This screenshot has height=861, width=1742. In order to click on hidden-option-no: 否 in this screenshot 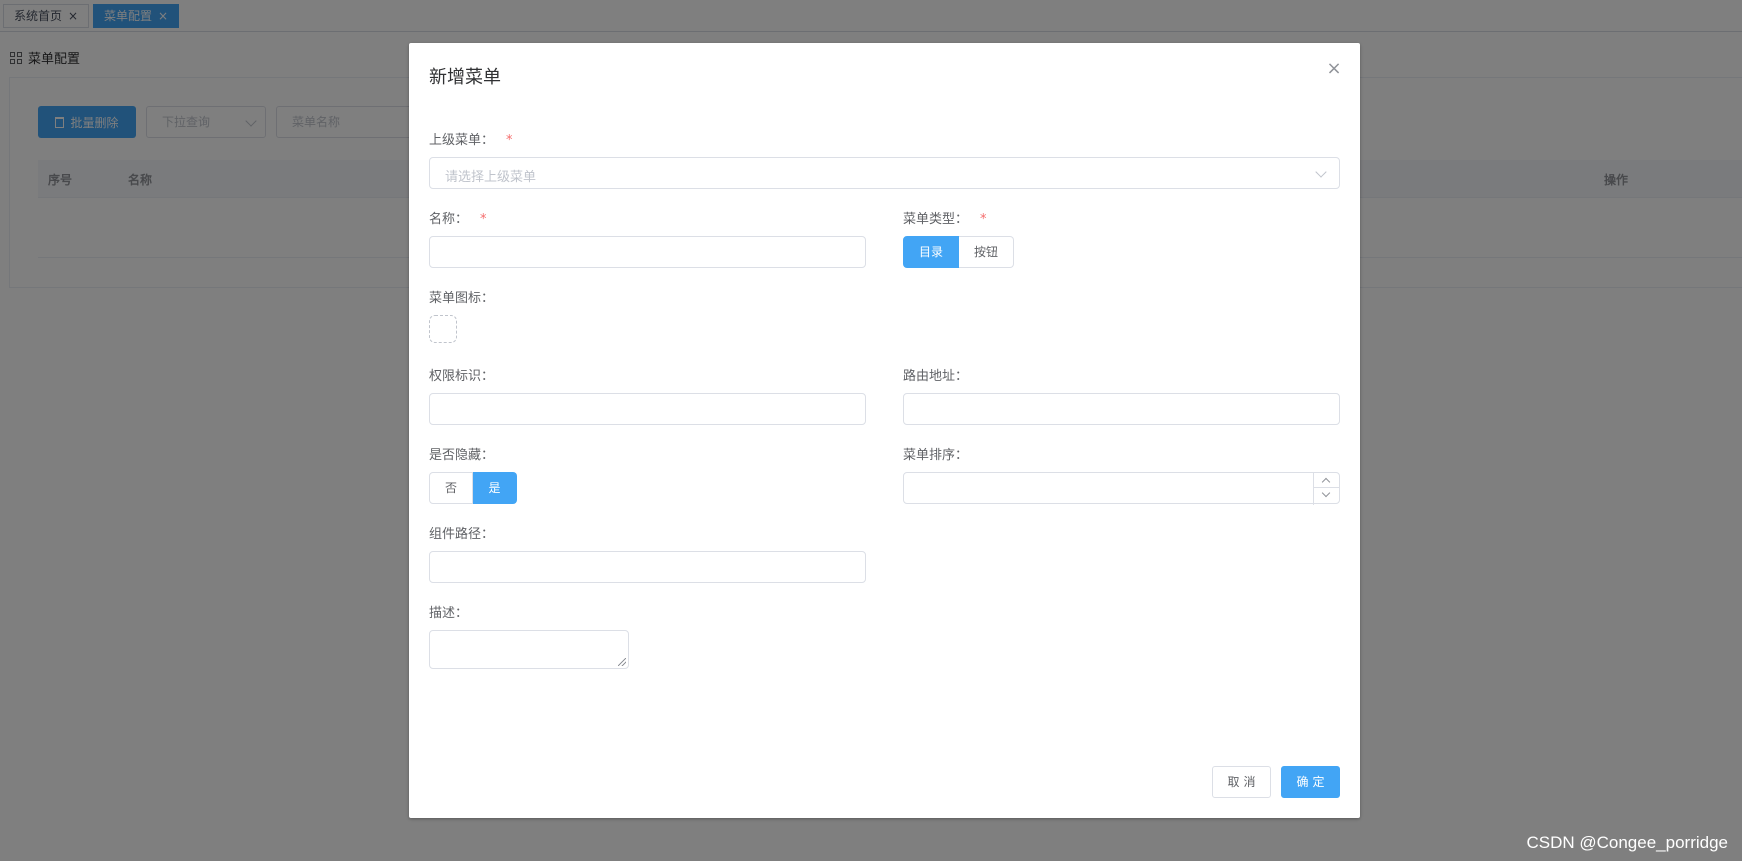, I will do `click(451, 488)`.